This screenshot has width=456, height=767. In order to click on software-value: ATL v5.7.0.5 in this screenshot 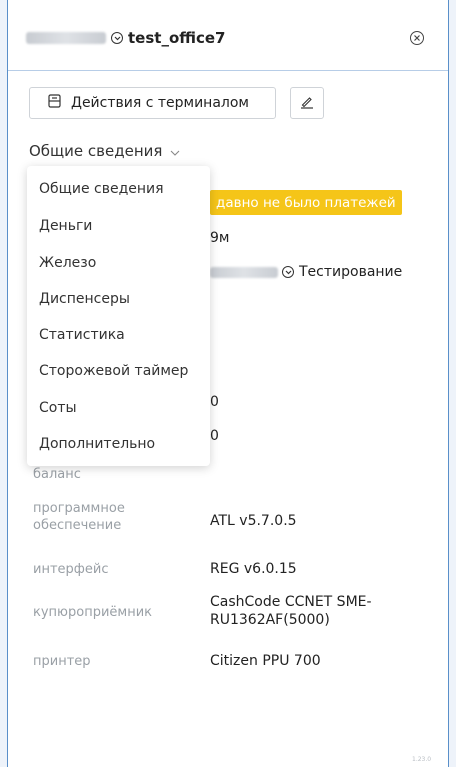, I will do `click(253, 521)`.